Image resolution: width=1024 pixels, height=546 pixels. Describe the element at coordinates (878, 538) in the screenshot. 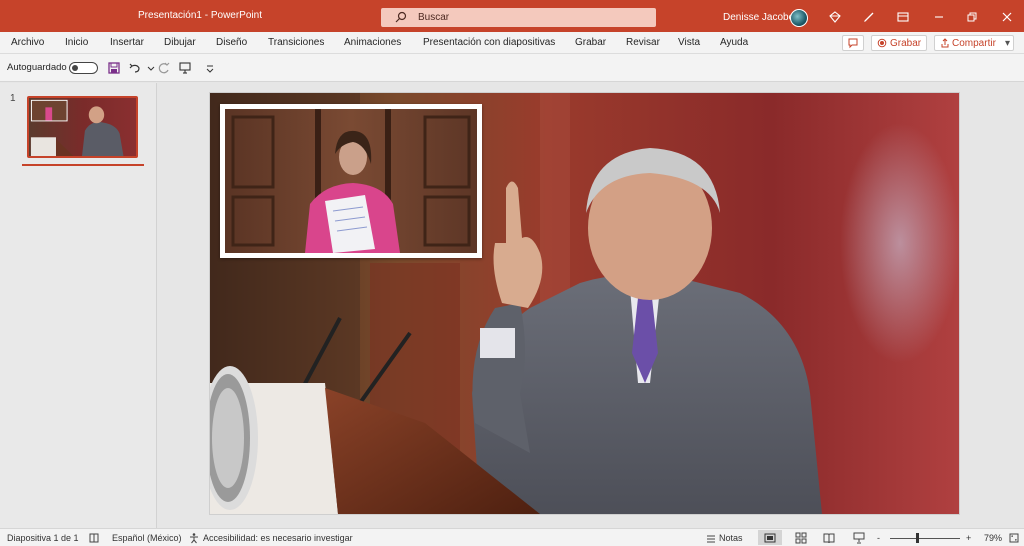

I see `zoom-out-button: -` at that location.